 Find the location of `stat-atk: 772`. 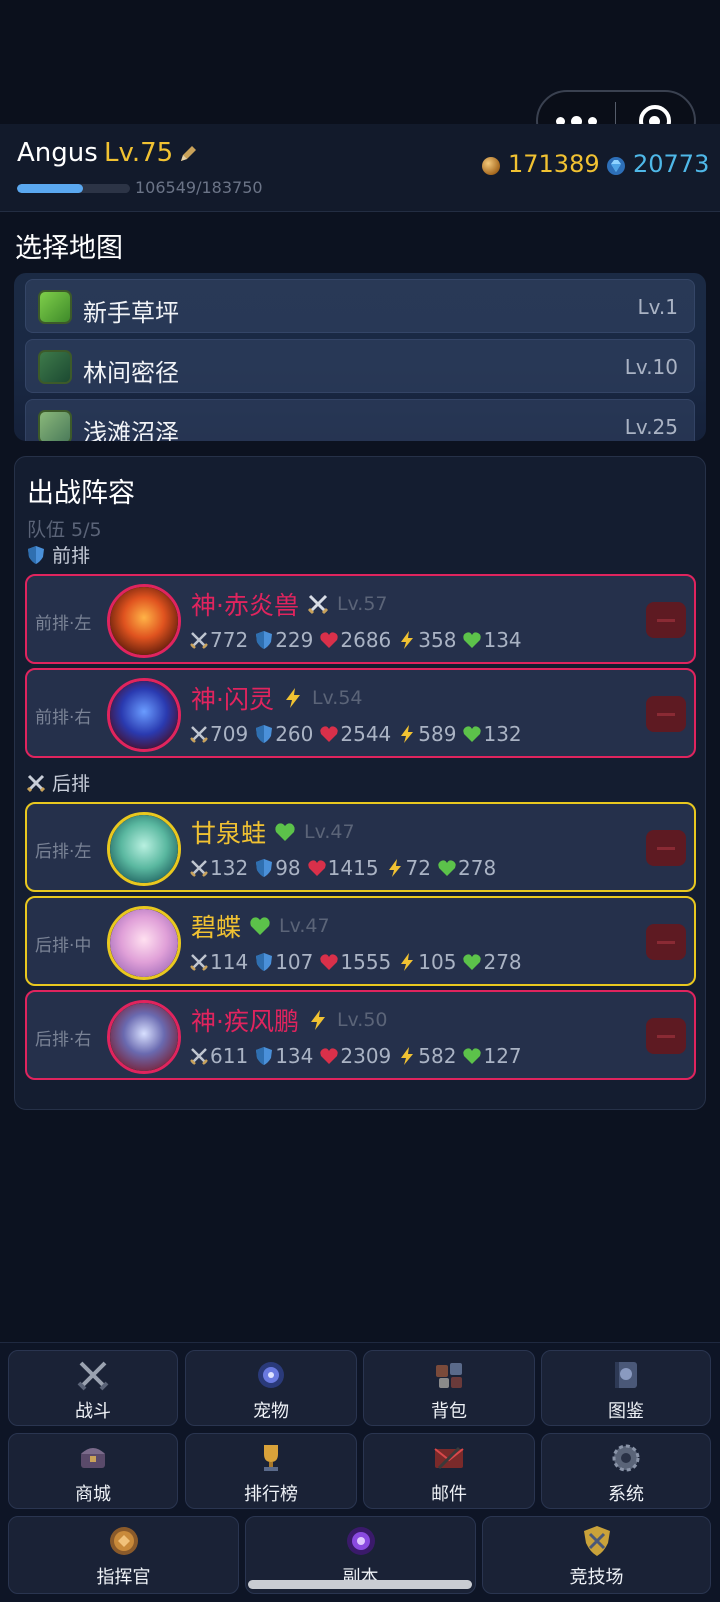

stat-atk: 772 is located at coordinates (218, 640).